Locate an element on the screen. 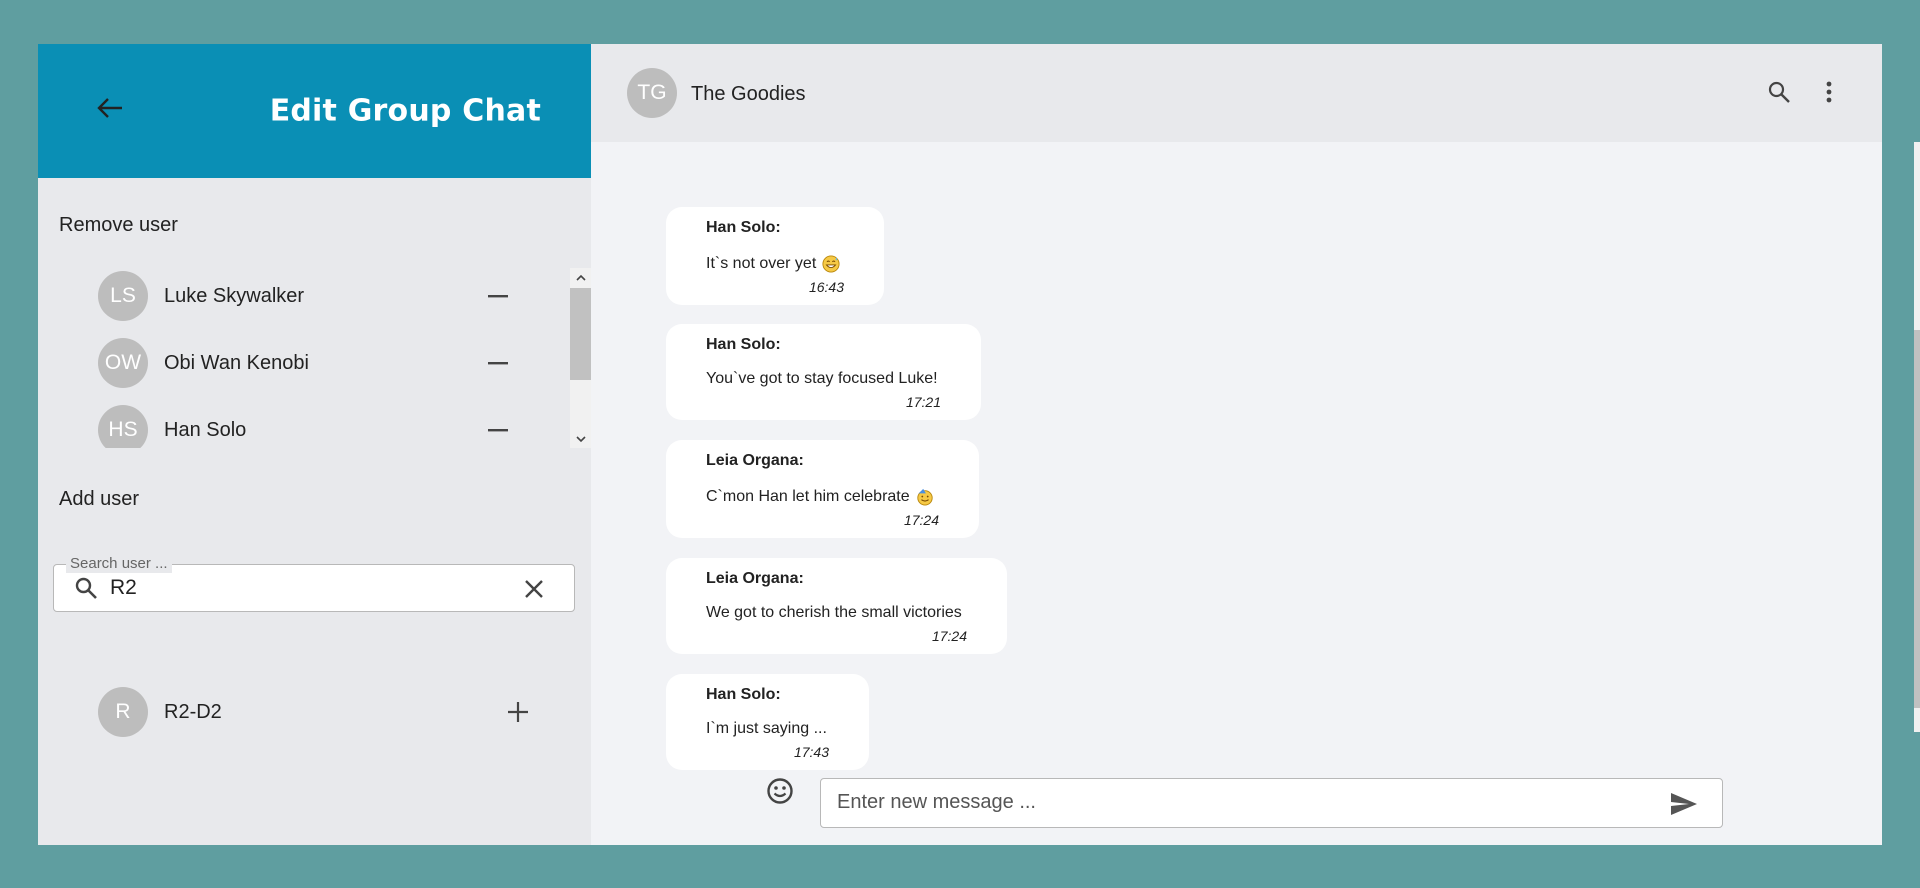 This screenshot has width=1920, height=888. send-button is located at coordinates (1684, 804).